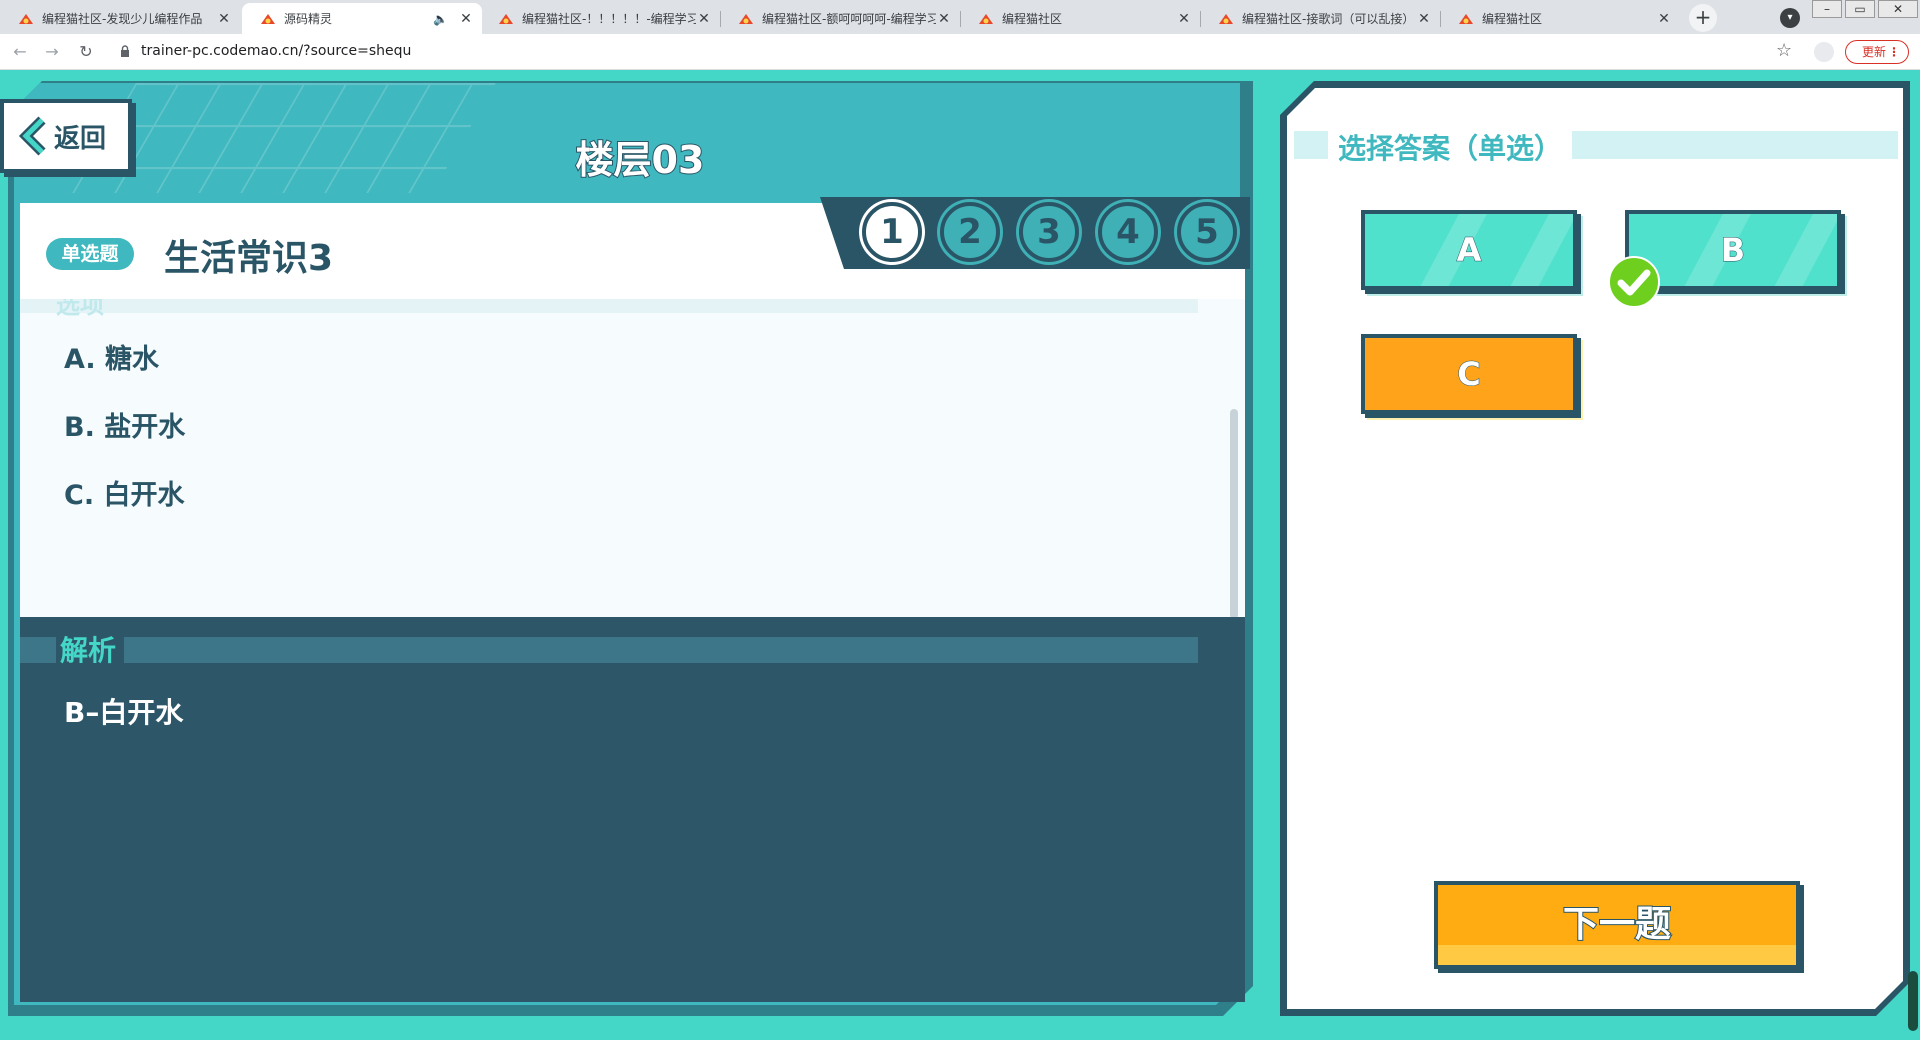 This screenshot has height=1040, width=1920. I want to click on next-question-button: 下一题, so click(1617, 925).